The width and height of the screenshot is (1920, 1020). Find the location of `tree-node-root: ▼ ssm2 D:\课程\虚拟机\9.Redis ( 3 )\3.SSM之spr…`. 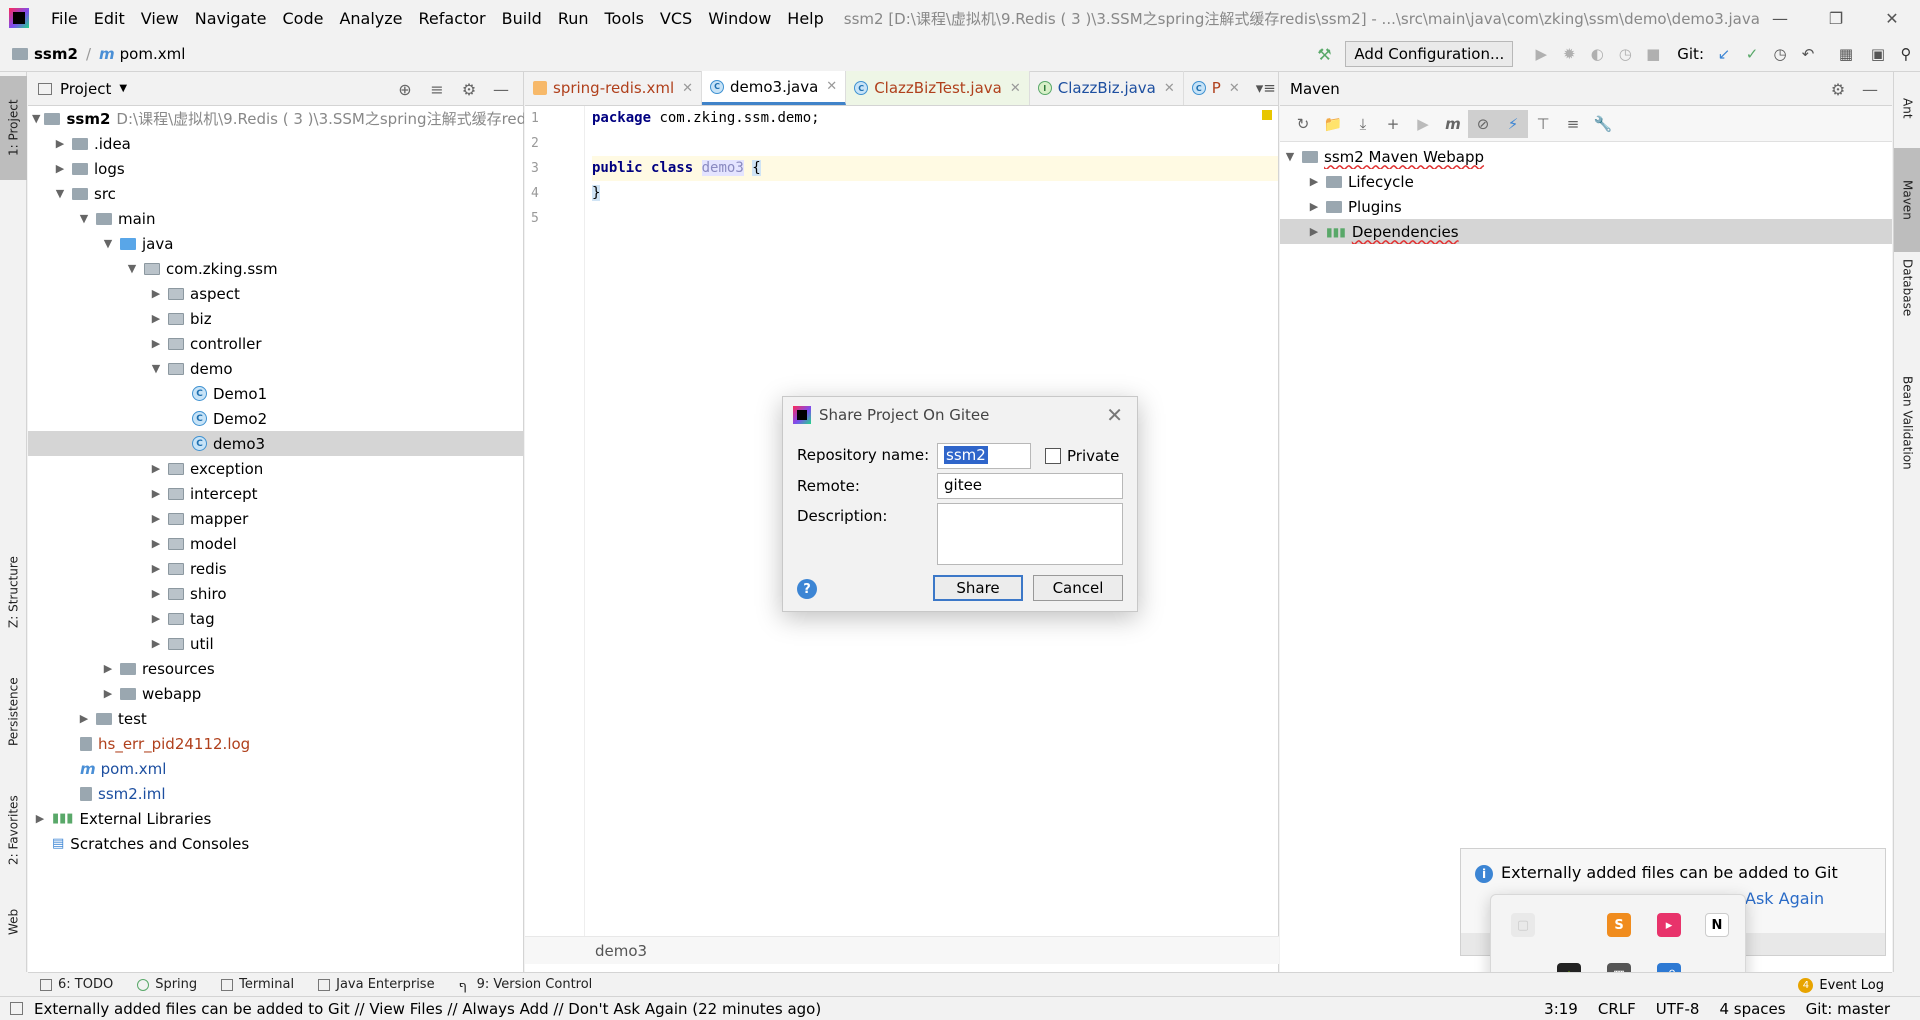

tree-node-root: ▼ ssm2 D:\课程\虚拟机\9.Redis ( 3 )\3.SSM之spr… is located at coordinates (276, 118).